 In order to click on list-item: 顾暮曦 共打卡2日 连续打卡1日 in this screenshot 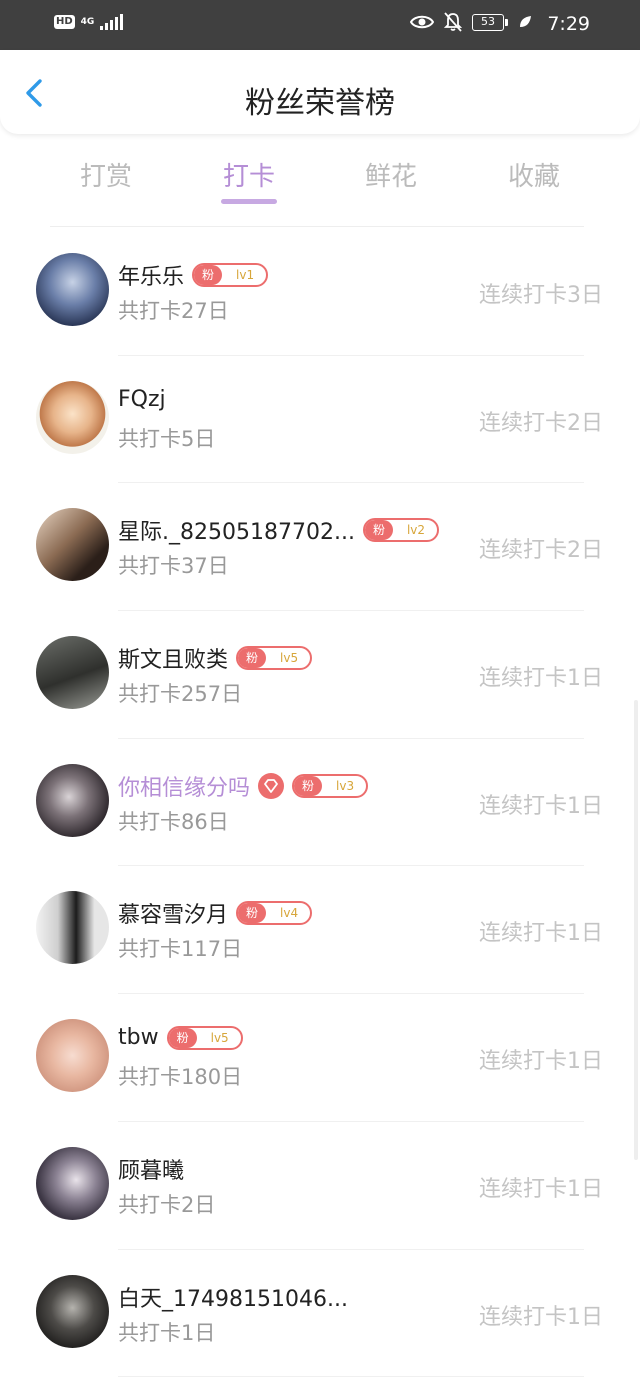, I will do `click(320, 1186)`.